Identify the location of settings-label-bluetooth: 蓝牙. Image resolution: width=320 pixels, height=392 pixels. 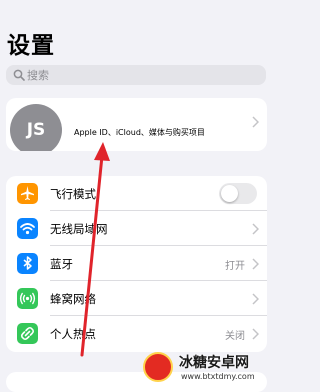
(61, 264).